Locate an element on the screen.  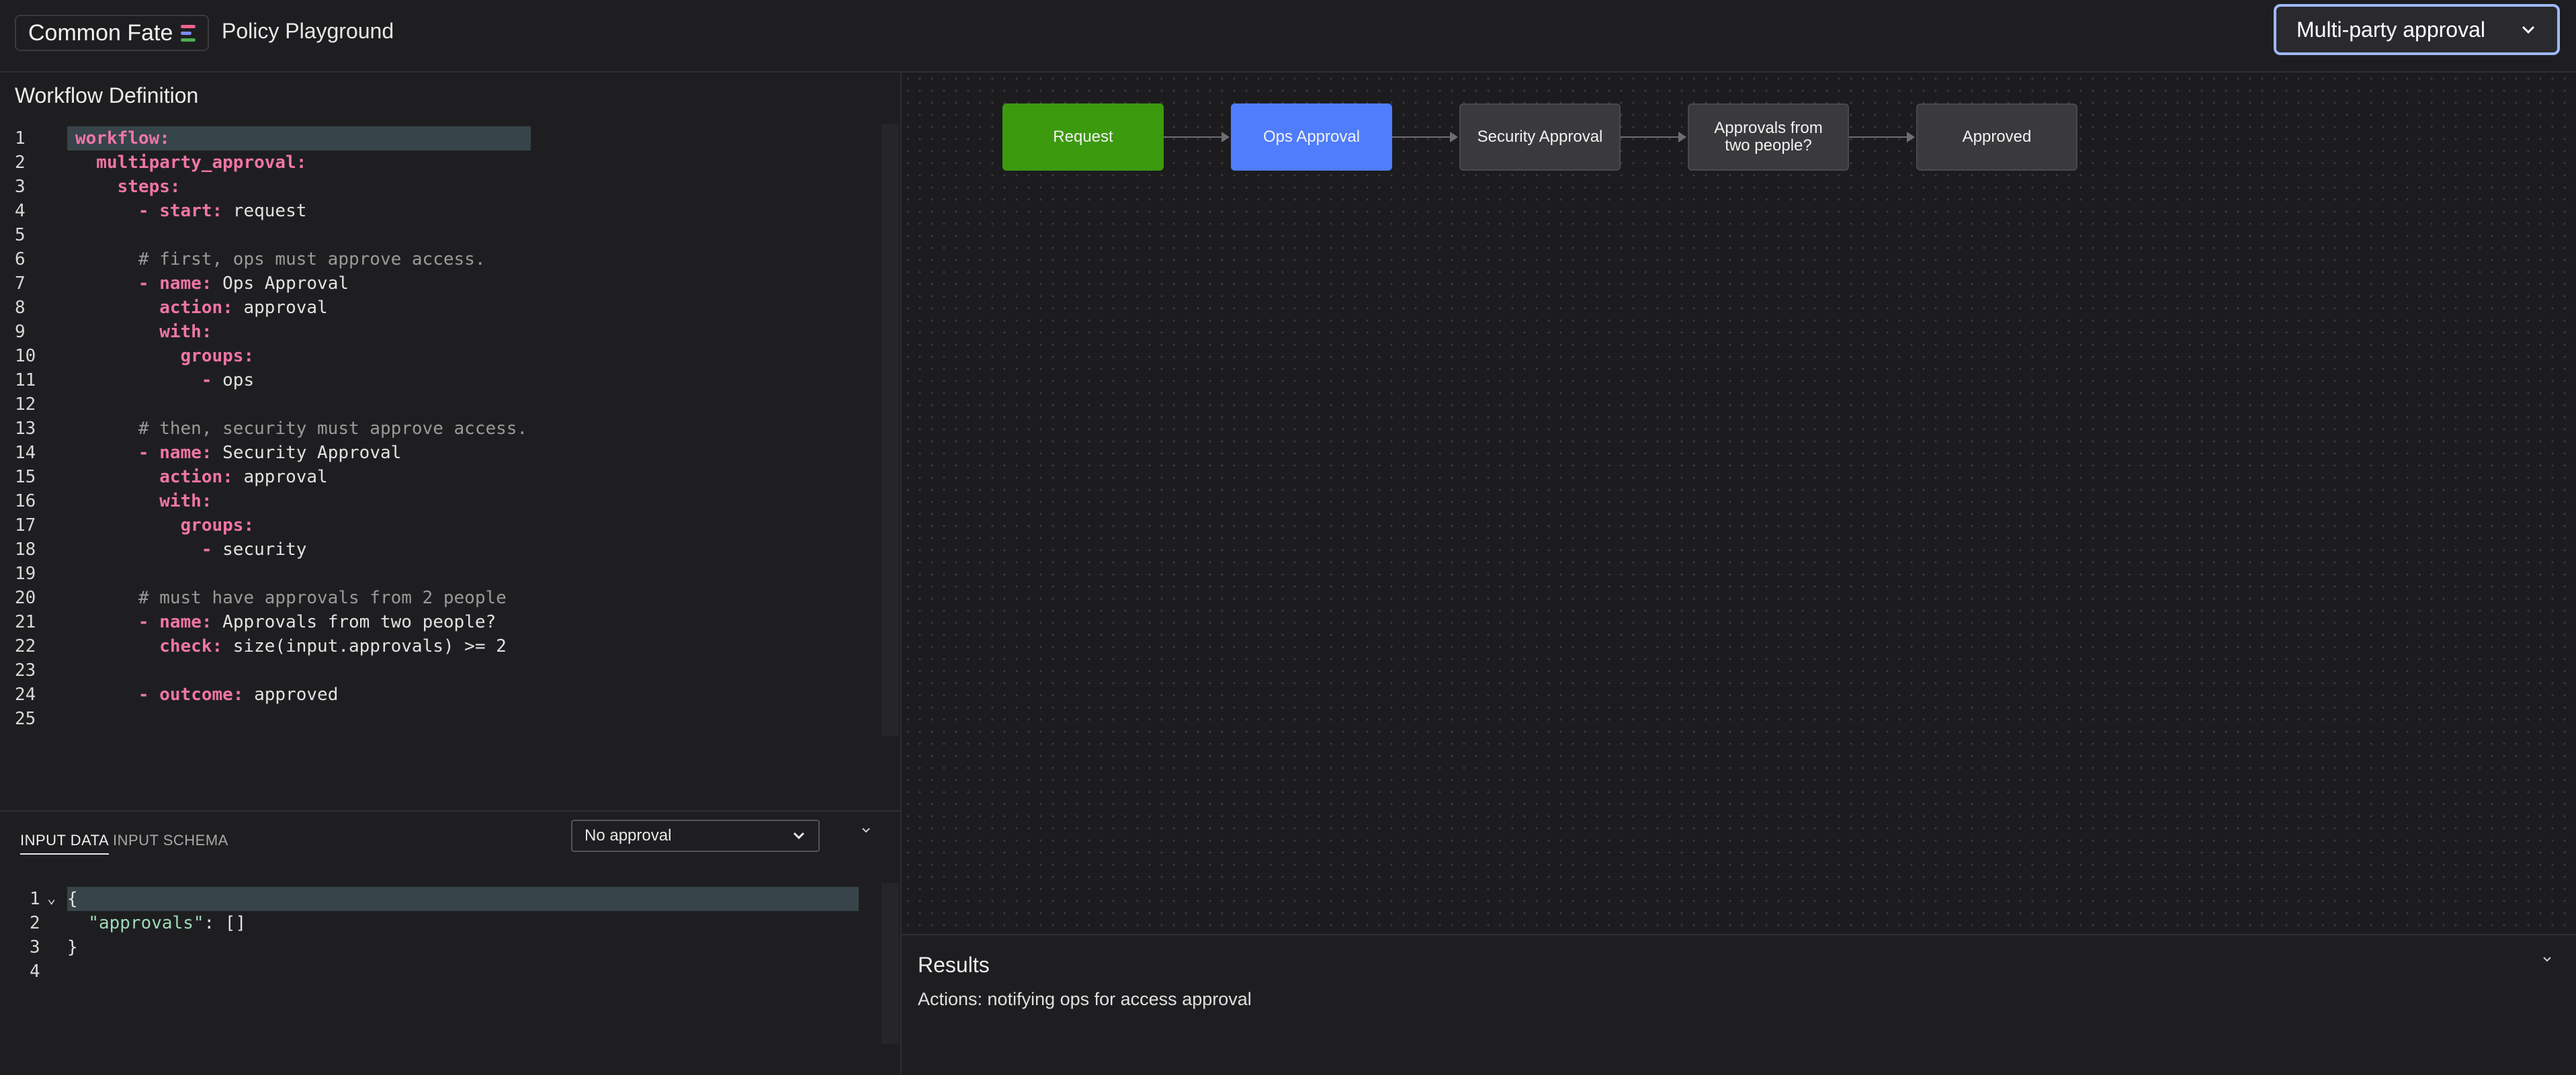
flow-node-approvals-two-people: Approvals from two people? is located at coordinates (1768, 137).